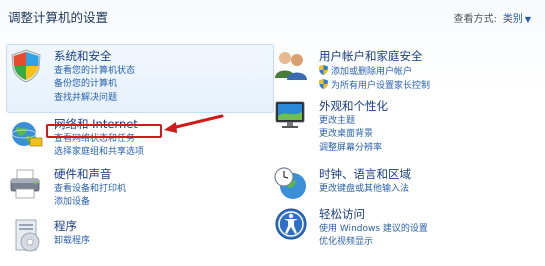 Image resolution: width=545 pixels, height=266 pixels. I want to click on link-change-input-method: 更改键盘或其他输入法, so click(364, 189).